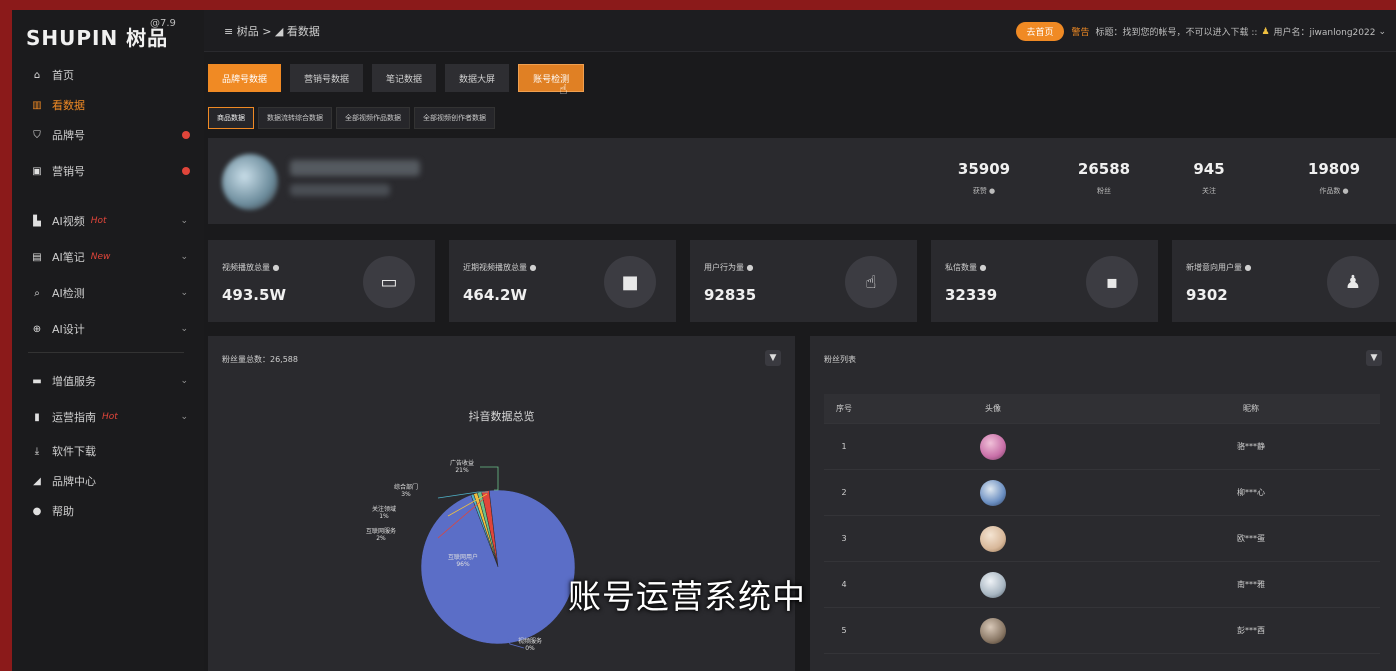 The image size is (1396, 671). I want to click on row-nickname: 柳***心, so click(1251, 492).